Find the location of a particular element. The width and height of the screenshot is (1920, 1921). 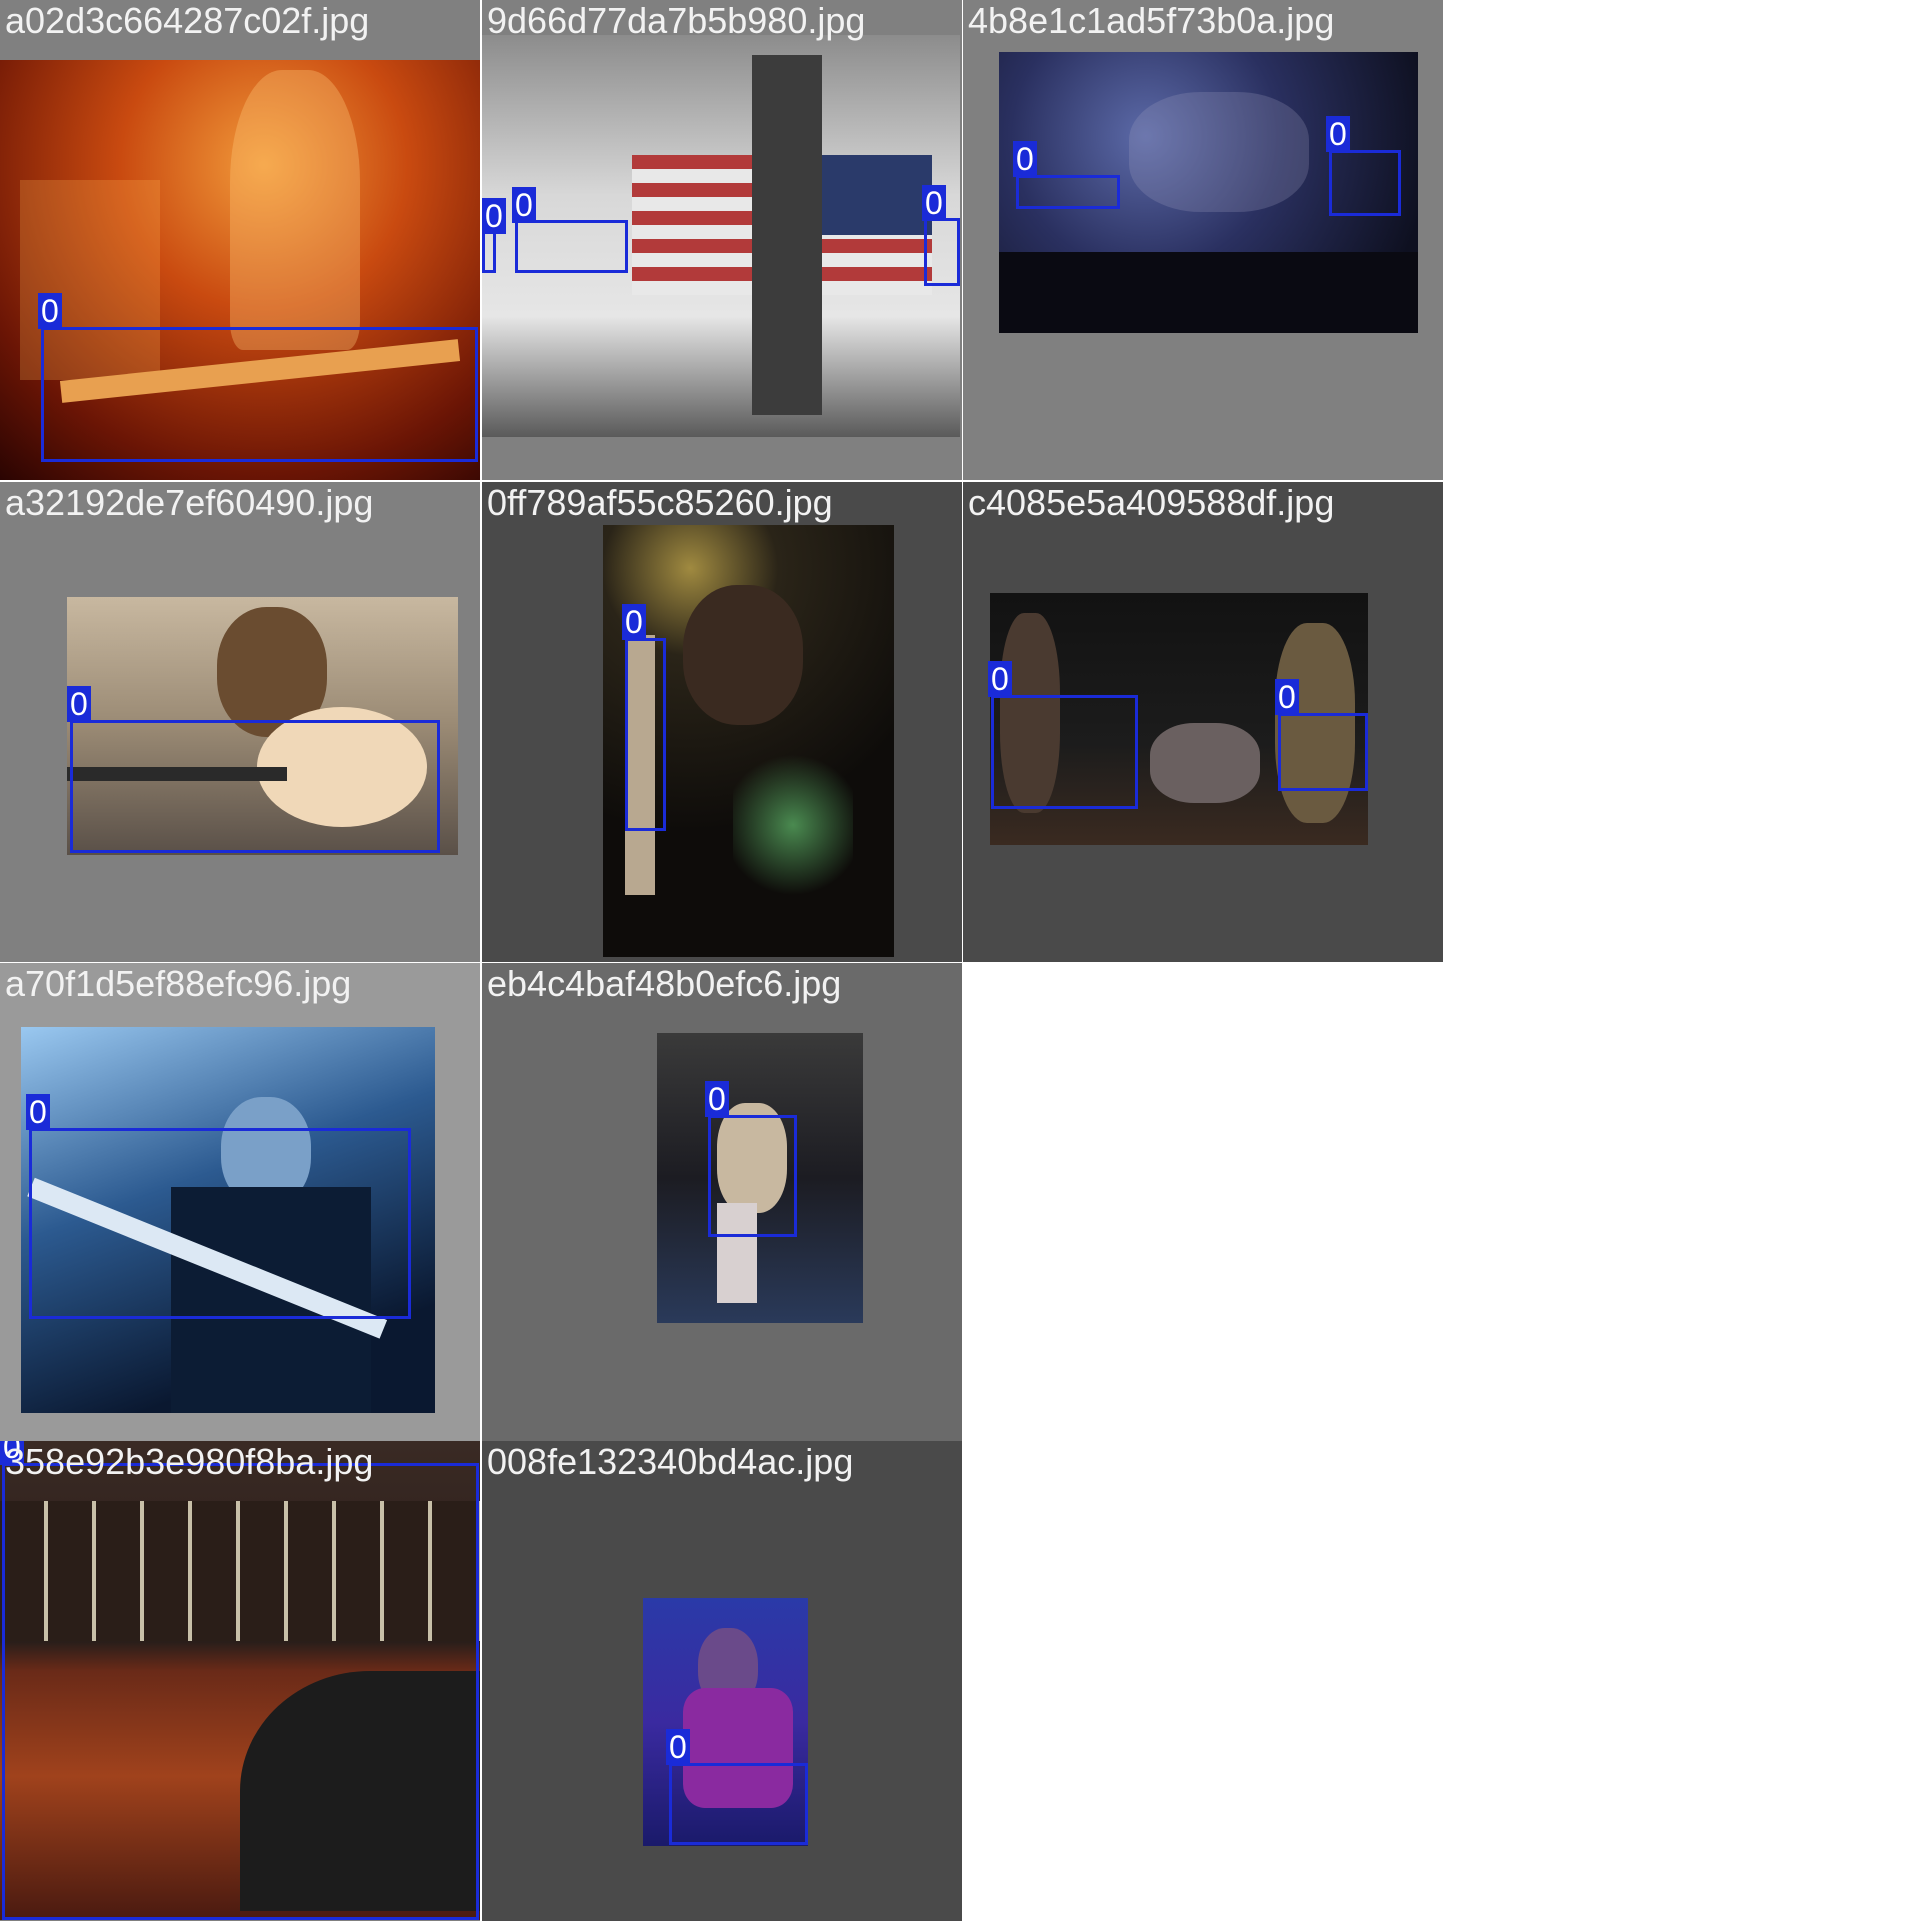

grid-tile: 4b8e1c1ad5f73b0a.jpg 0 0 is located at coordinates (1203, 240).